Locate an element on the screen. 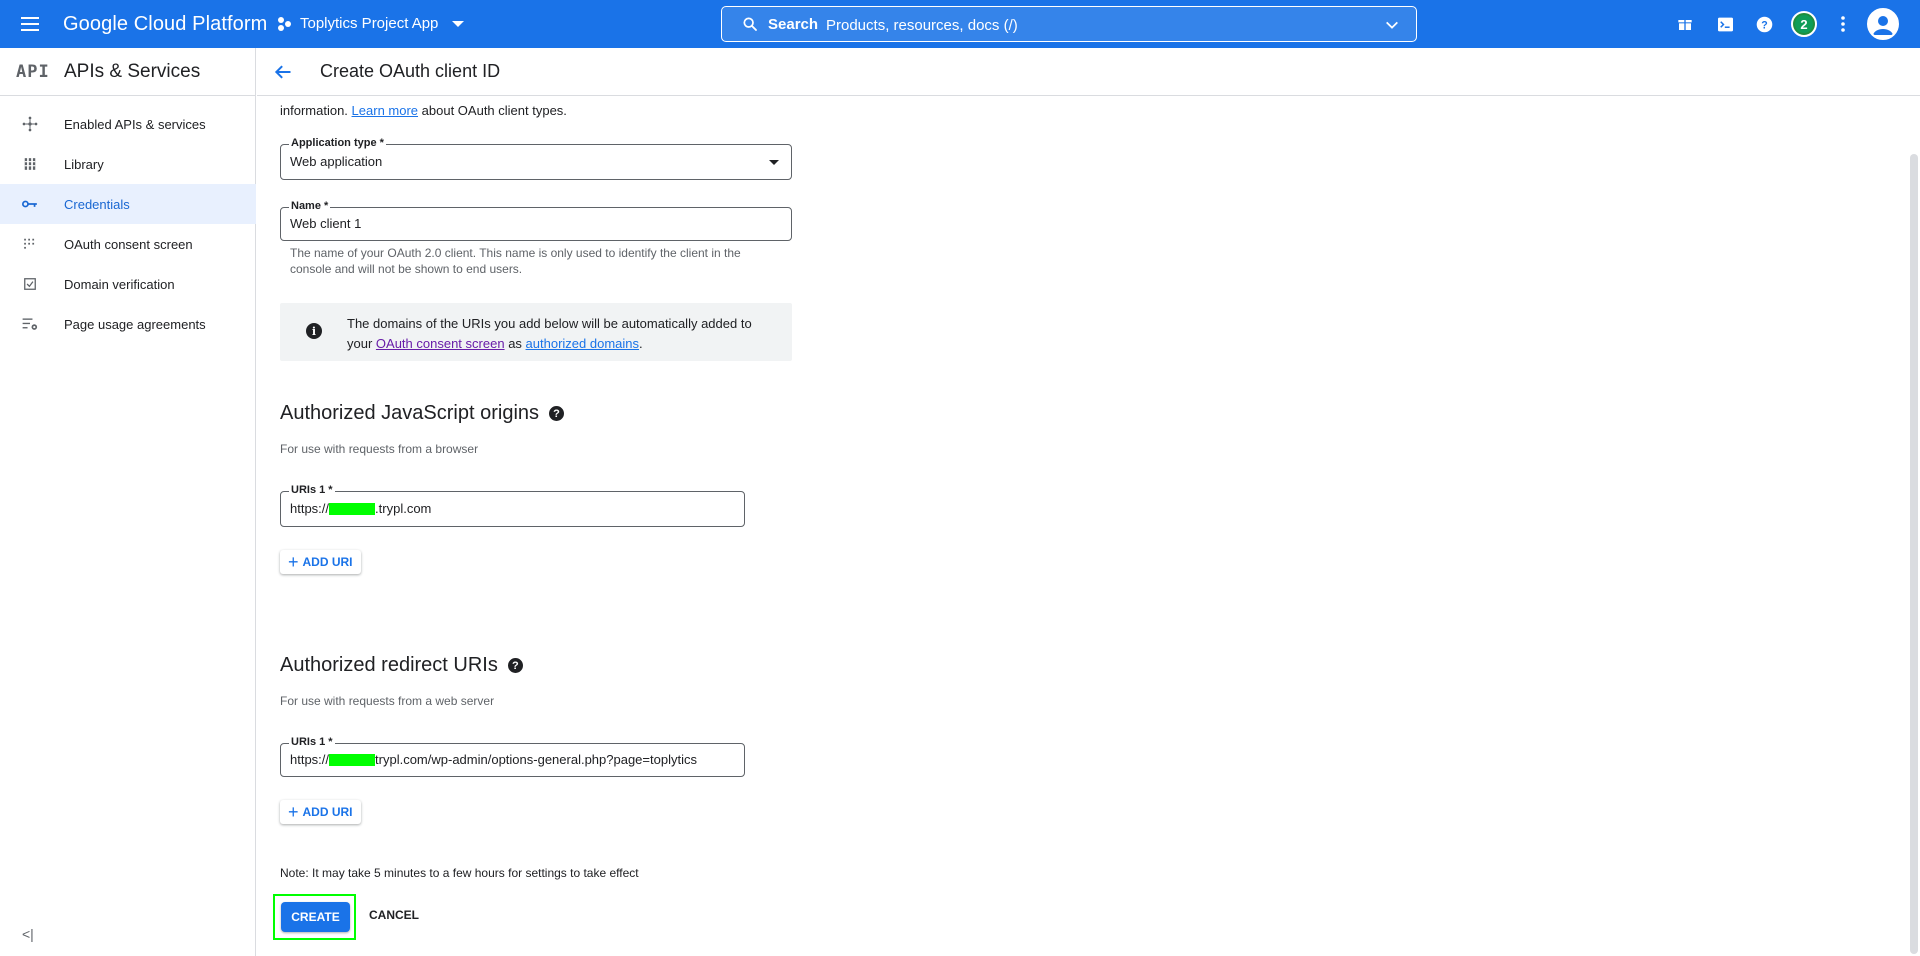 The image size is (1920, 956). sidebar-item-oauth-consent: OAuth consent screen is located at coordinates (128, 244).